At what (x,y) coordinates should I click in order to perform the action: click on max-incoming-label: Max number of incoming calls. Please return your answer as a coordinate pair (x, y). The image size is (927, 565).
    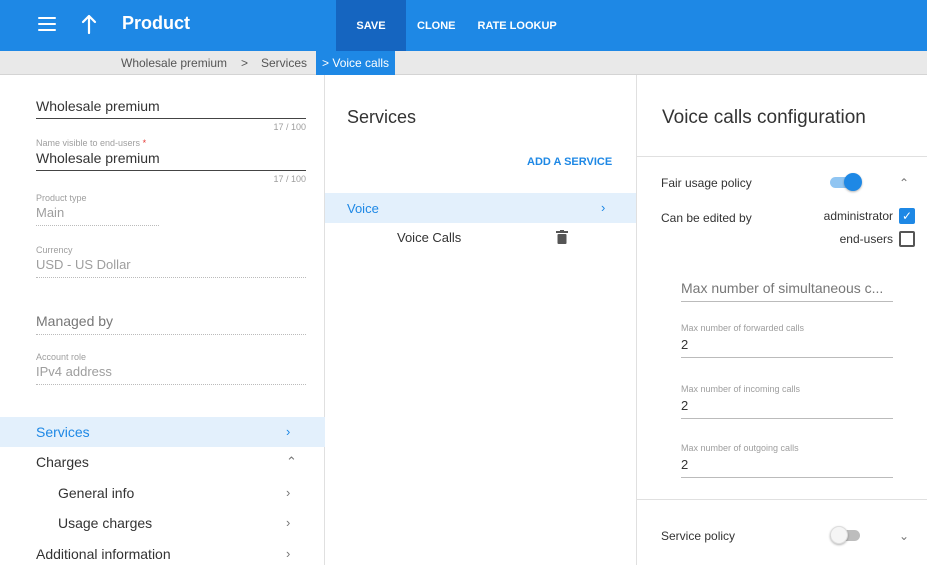
    Looking at the image, I should click on (741, 389).